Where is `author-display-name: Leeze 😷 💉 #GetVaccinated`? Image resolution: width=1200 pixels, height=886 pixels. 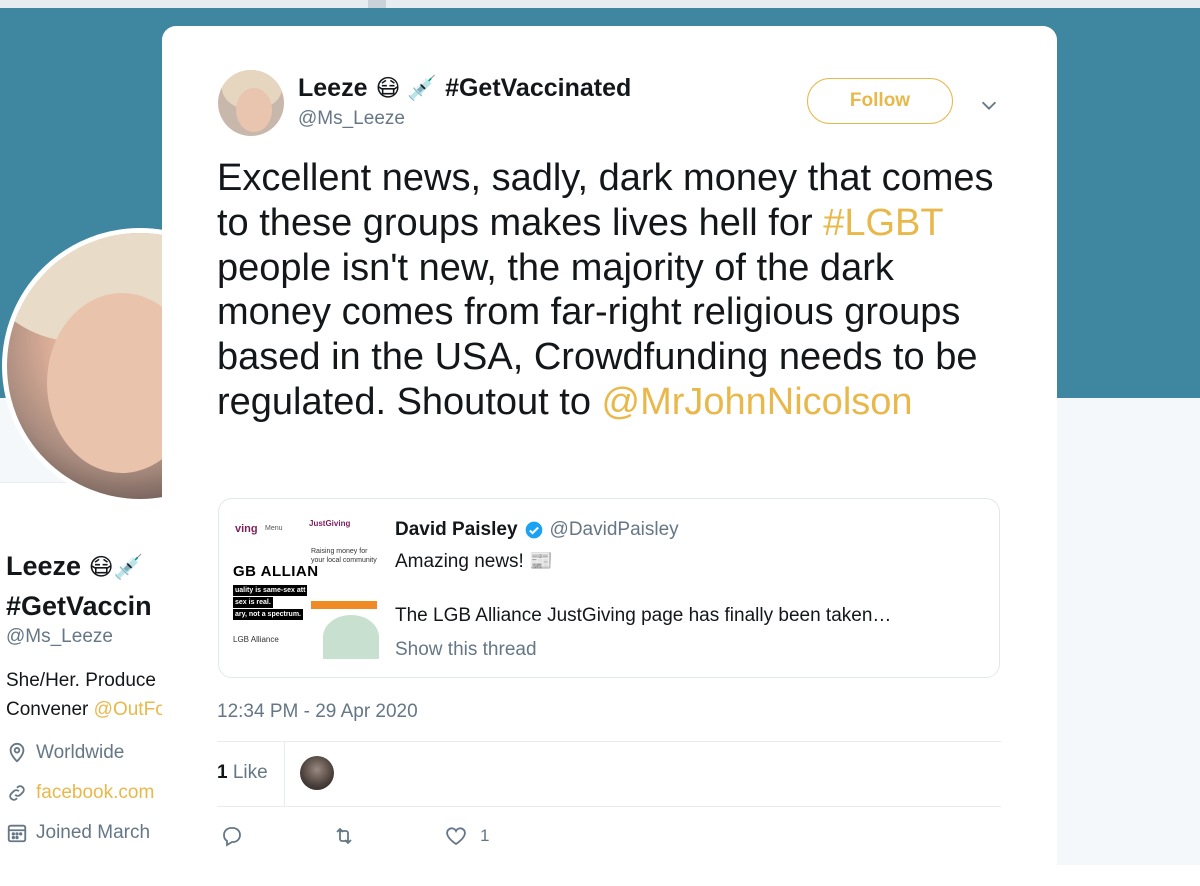
author-display-name: Leeze 😷 💉 #GetVaccinated is located at coordinates (464, 88).